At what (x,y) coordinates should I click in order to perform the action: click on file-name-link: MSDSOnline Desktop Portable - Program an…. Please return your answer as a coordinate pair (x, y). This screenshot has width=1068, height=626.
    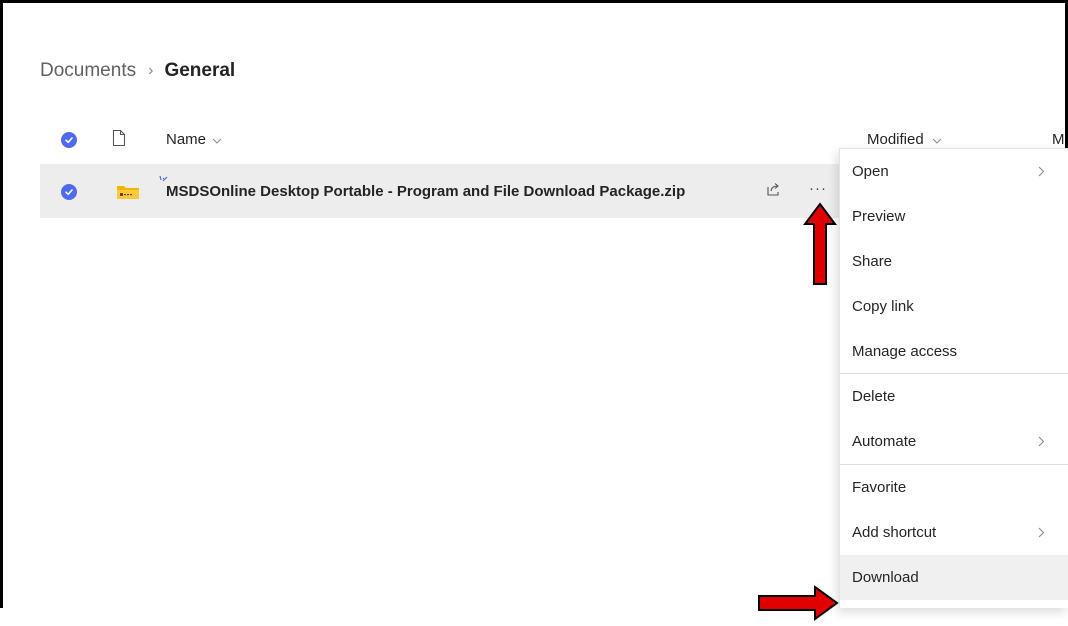
    Looking at the image, I should click on (425, 191).